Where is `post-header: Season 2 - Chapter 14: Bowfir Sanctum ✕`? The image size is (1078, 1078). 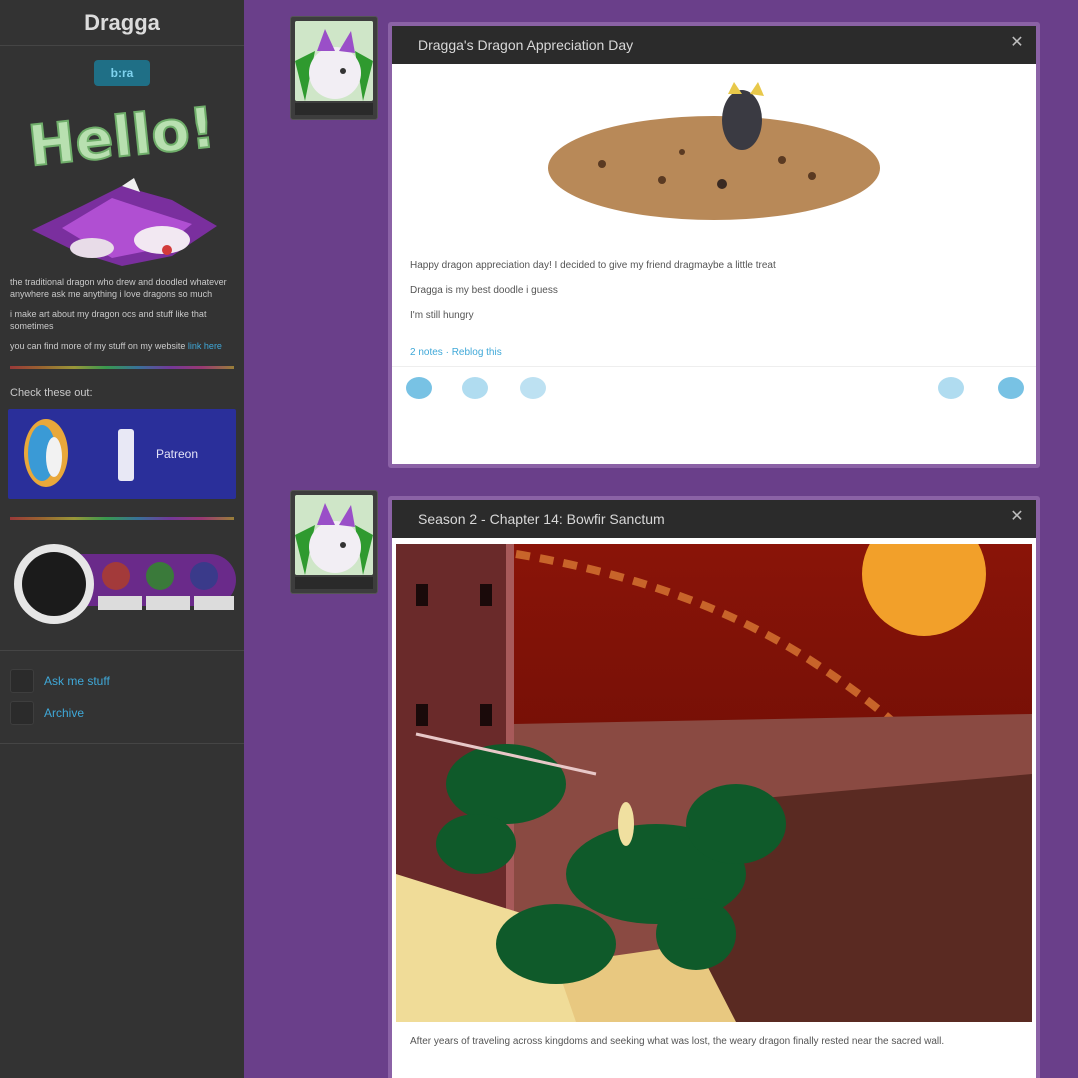
post-header: Season 2 - Chapter 14: Bowfir Sanctum ✕ is located at coordinates (714, 519).